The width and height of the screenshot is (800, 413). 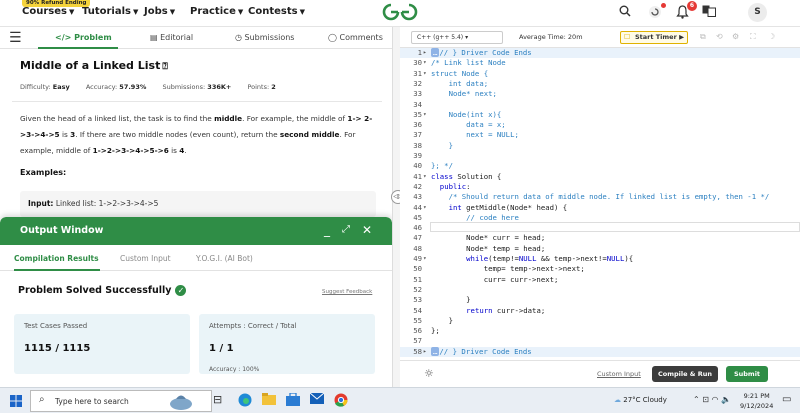 I want to click on system-tray: ⌃ ⊡ ◠ 🔈, so click(x=712, y=399).